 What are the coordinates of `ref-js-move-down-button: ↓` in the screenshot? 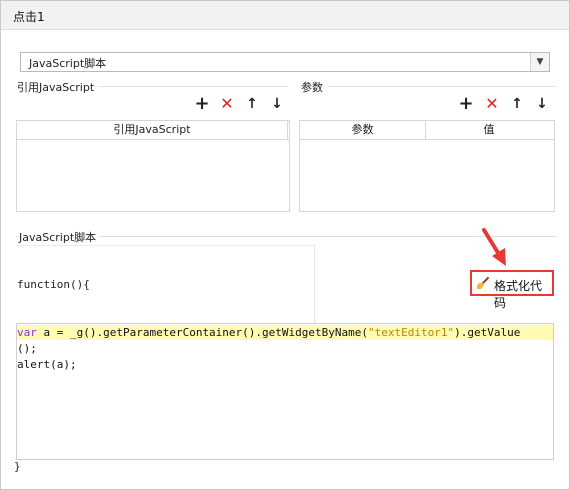 It's located at (277, 104).